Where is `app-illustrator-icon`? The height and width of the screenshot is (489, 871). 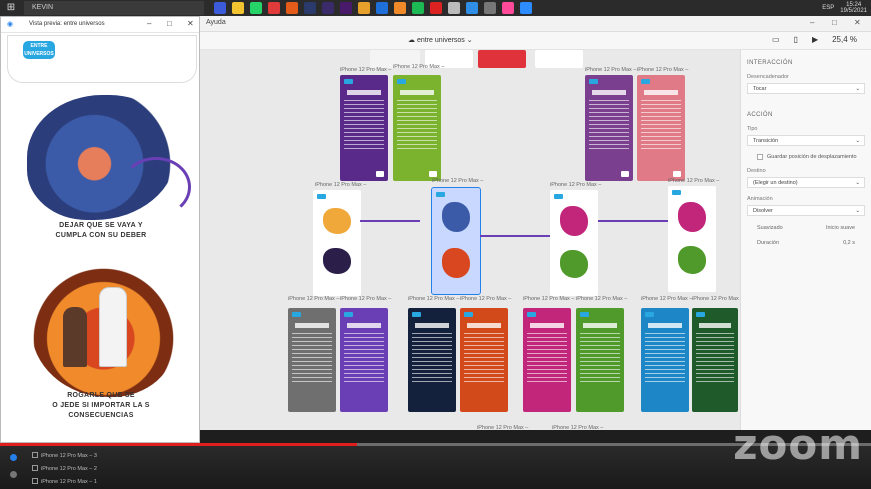
app-illustrator-icon is located at coordinates (364, 8).